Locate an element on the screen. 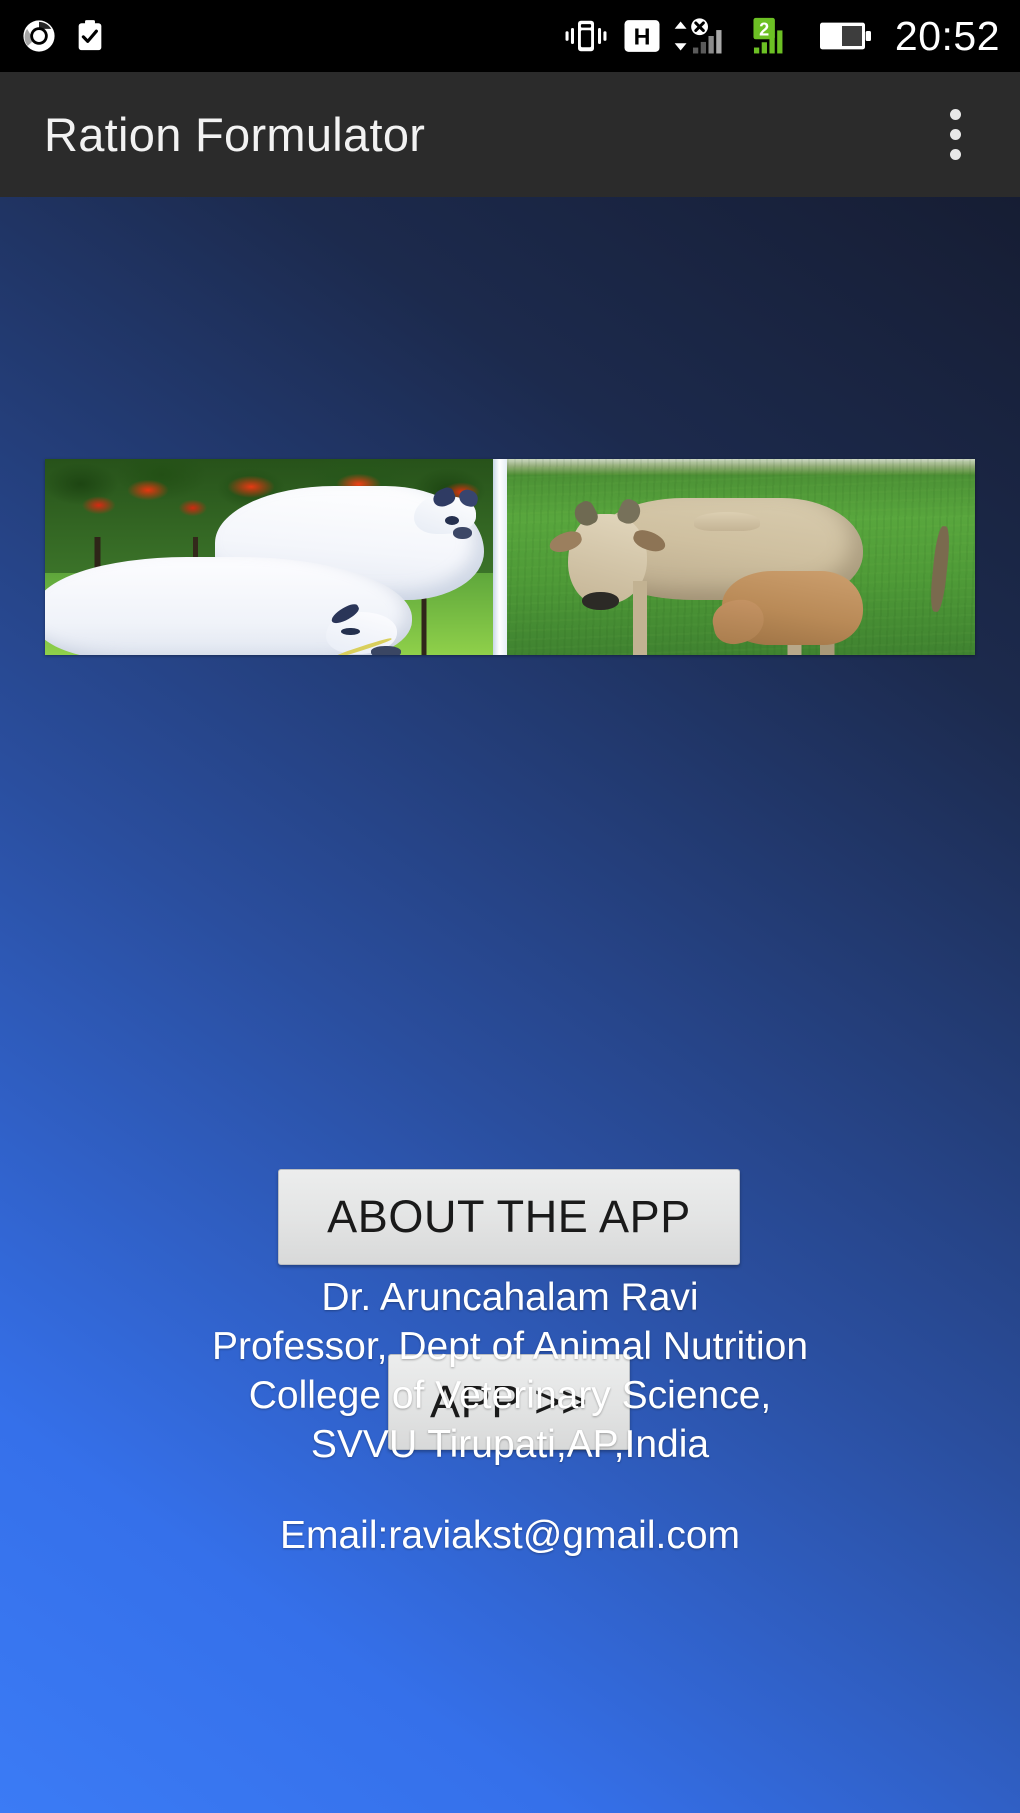 The width and height of the screenshot is (1020, 1813). svg-text: H is located at coordinates (641, 37).